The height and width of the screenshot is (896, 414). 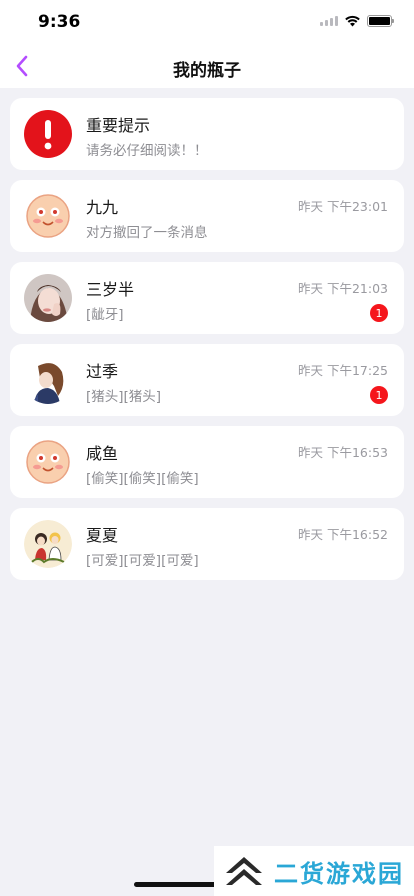 What do you see at coordinates (48, 134) in the screenshot?
I see `warning-icon` at bounding box center [48, 134].